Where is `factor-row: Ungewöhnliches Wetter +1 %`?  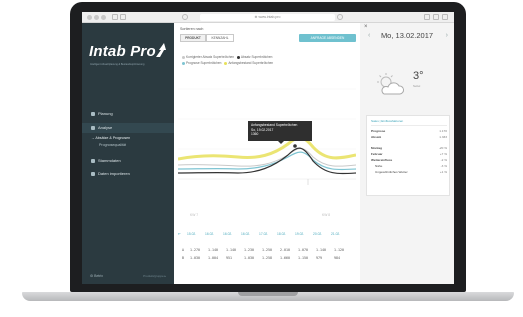 factor-row: Ungewöhnliches Wetter +1 % is located at coordinates (409, 172).